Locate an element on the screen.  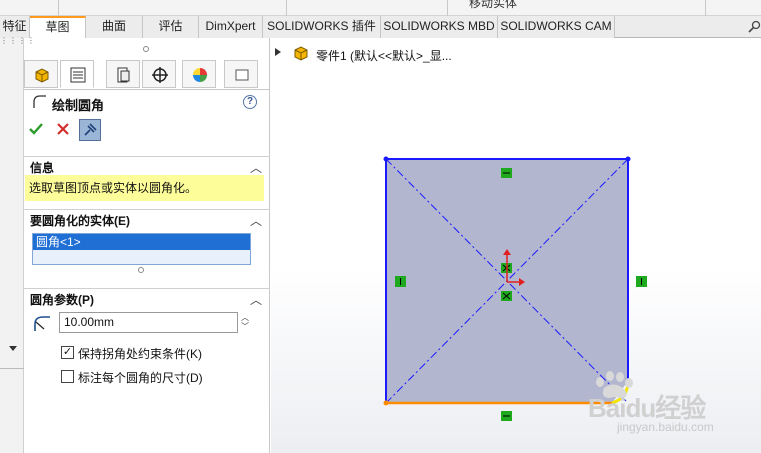
property-list-icon is located at coordinates (78, 75).